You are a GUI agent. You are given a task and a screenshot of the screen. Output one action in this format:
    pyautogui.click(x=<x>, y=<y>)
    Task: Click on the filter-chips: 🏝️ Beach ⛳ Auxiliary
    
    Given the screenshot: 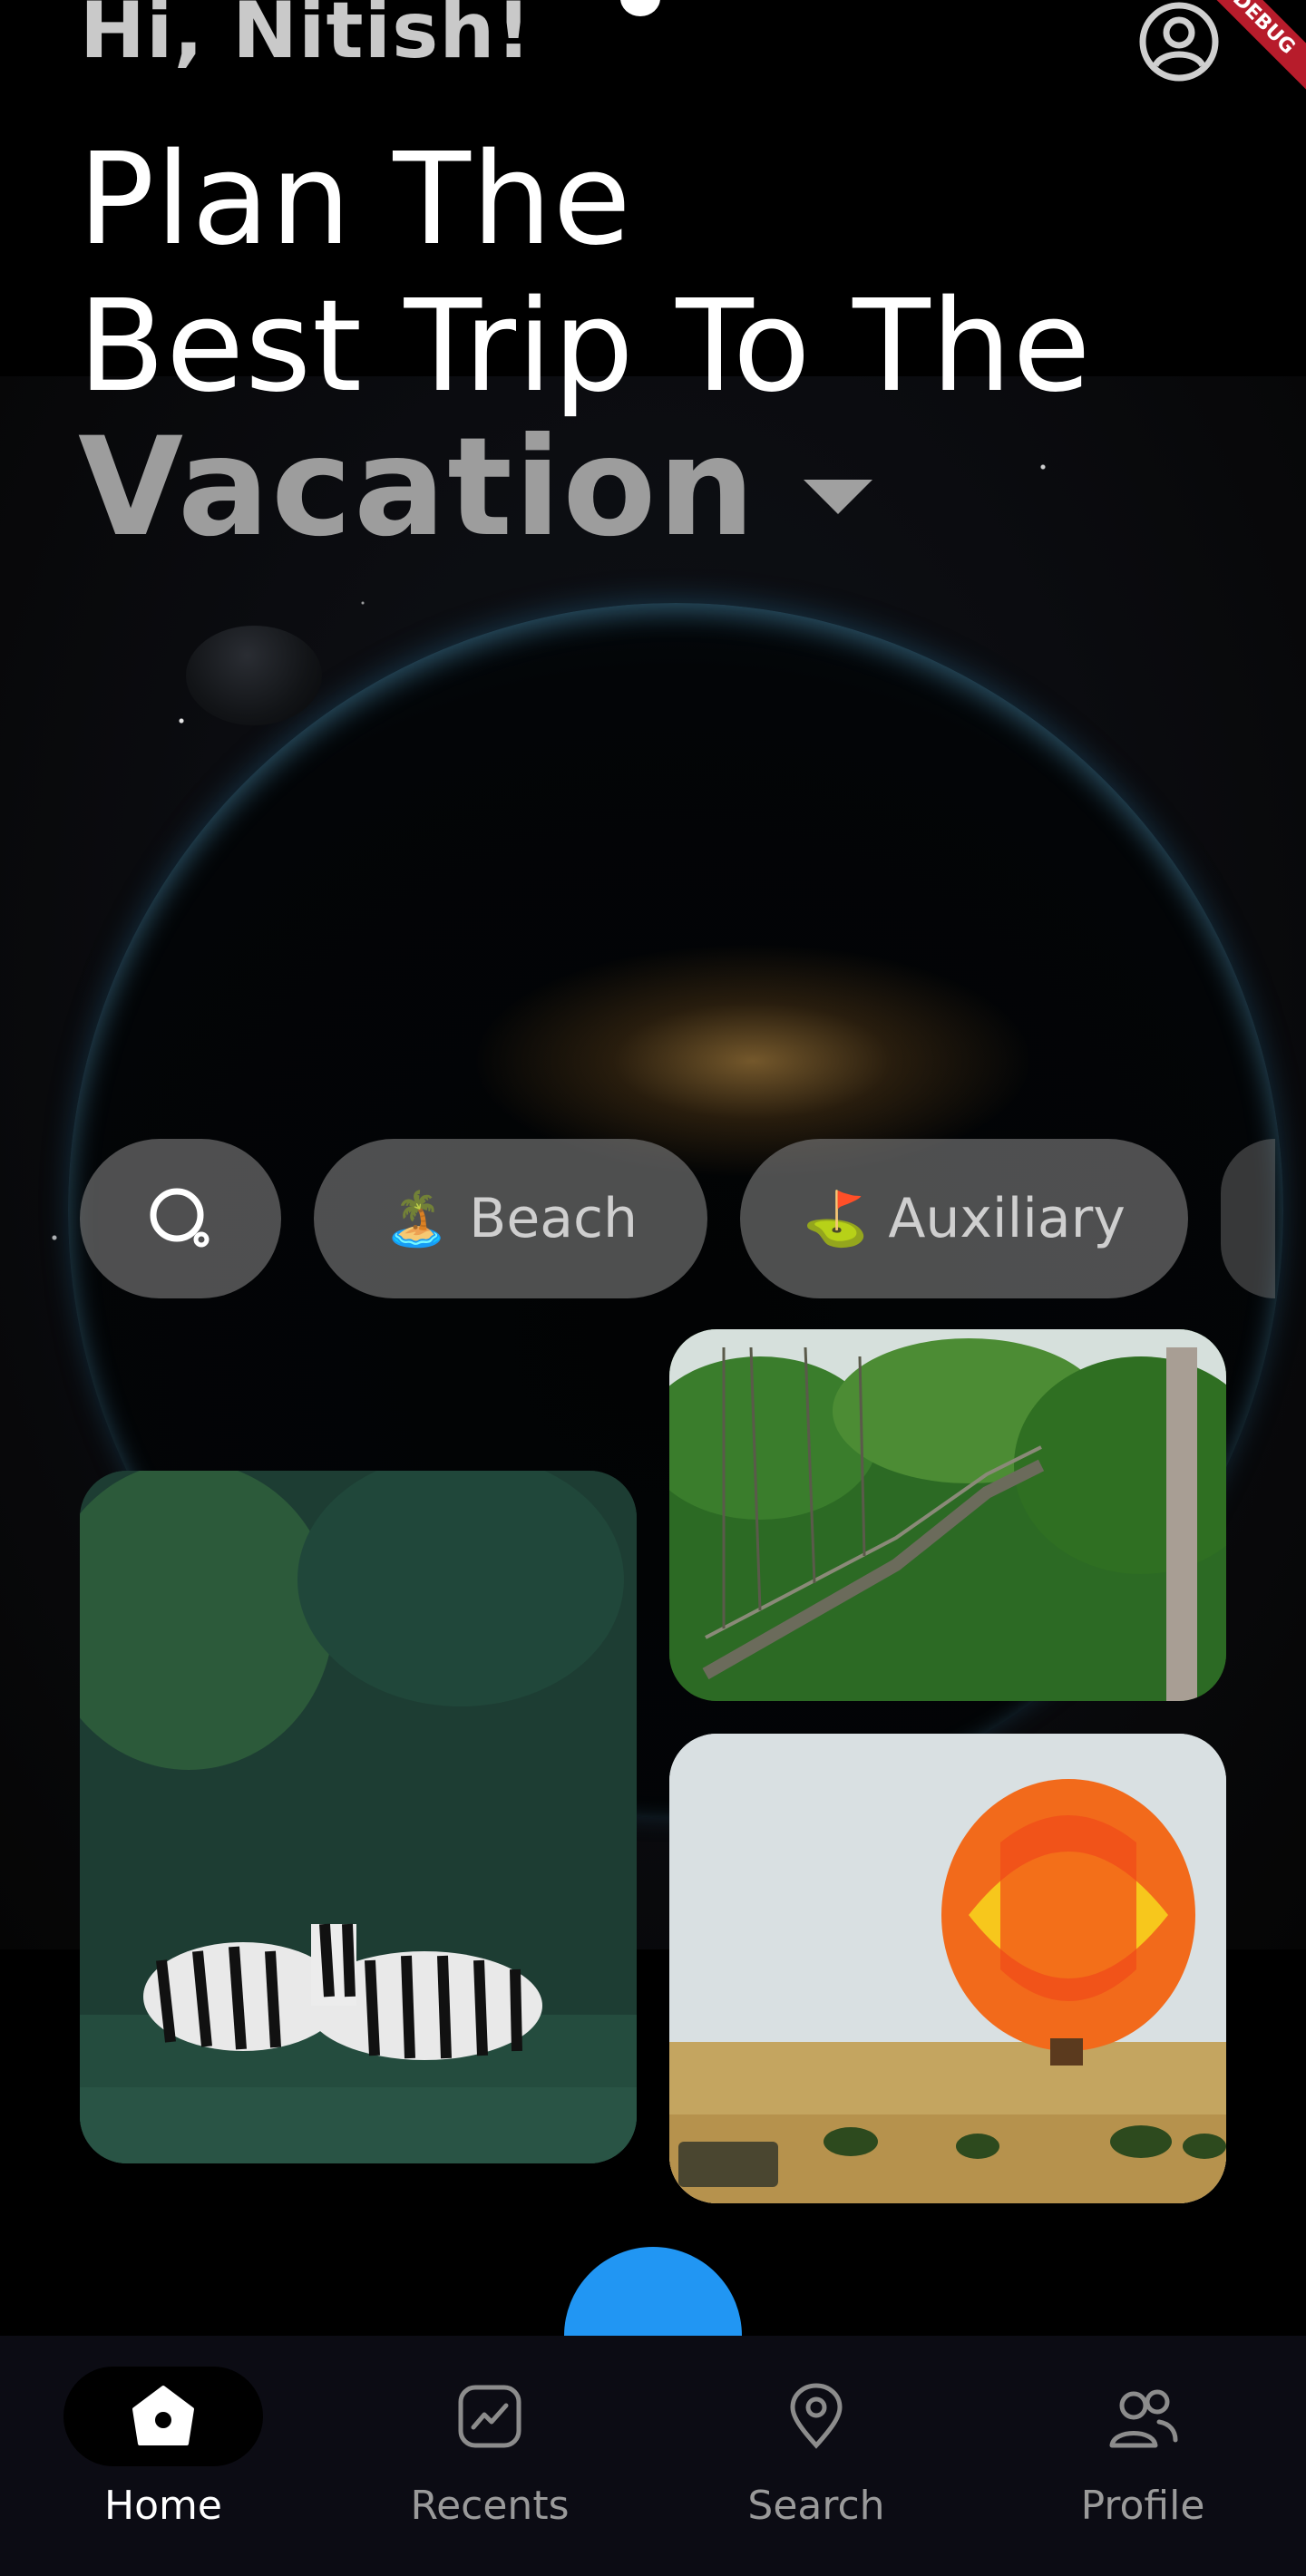 What is the action you would take?
    pyautogui.click(x=677, y=1218)
    